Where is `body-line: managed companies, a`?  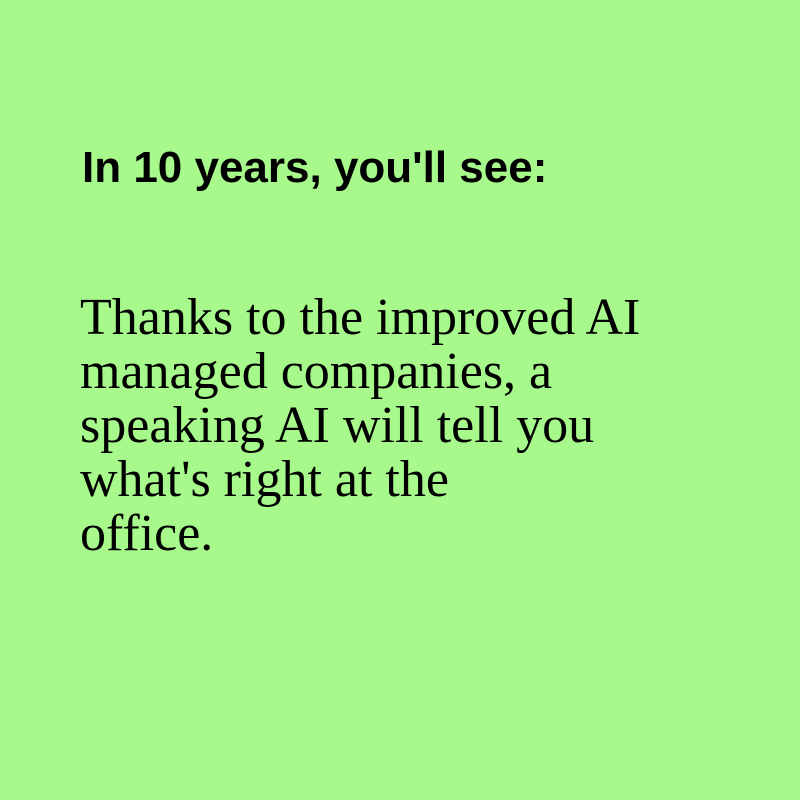 body-line: managed companies, a is located at coordinates (316, 371).